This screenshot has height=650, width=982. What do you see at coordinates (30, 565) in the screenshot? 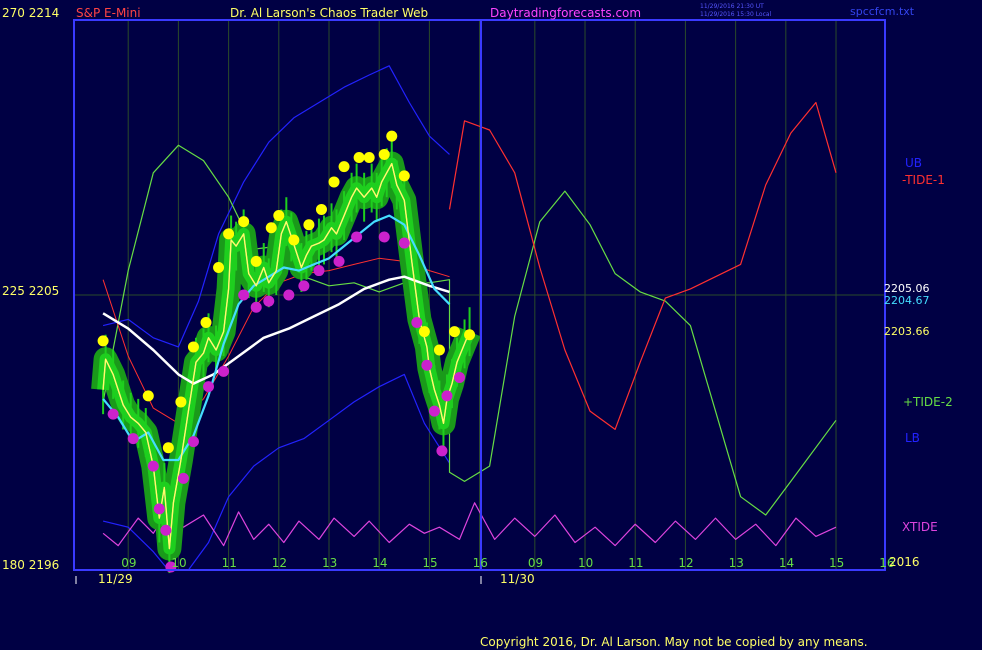
I see `axis-label-bottom: 180 2196` at bounding box center [30, 565].